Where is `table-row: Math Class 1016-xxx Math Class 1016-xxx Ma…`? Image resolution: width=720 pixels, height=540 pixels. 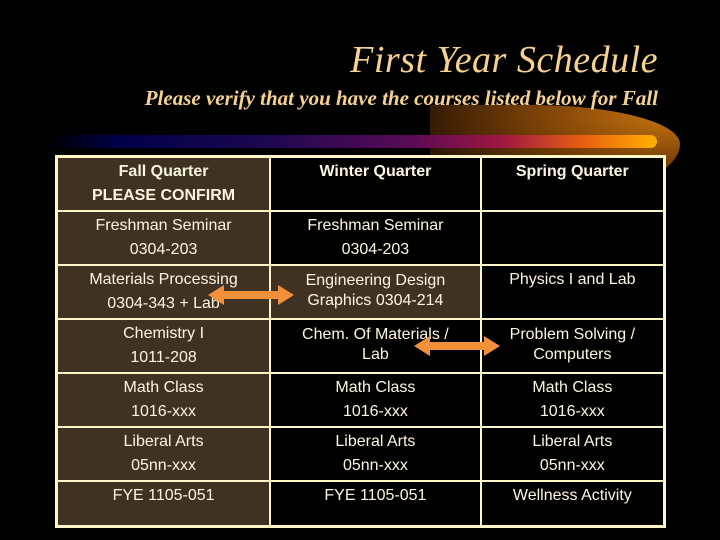 table-row: Math Class 1016-xxx Math Class 1016-xxx Ma… is located at coordinates (360, 400).